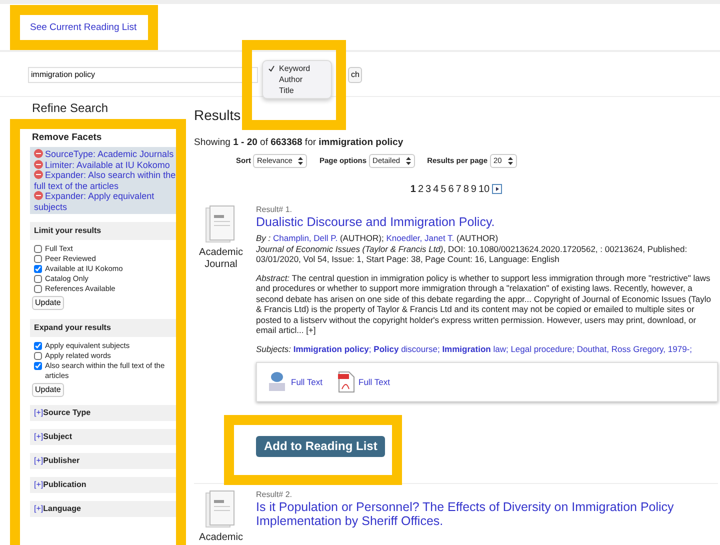  Describe the element at coordinates (472, 254) in the screenshot. I see `source-details: Journal of Economic Issues (Taylor & Francis Ltd), DOI: 10.1080/00213624.2020.1720562, : 00213624, Published: 03/01/2020, Vol 54, Issue: 1, Start Page: 38, Page Count: 16, Language: English` at that location.